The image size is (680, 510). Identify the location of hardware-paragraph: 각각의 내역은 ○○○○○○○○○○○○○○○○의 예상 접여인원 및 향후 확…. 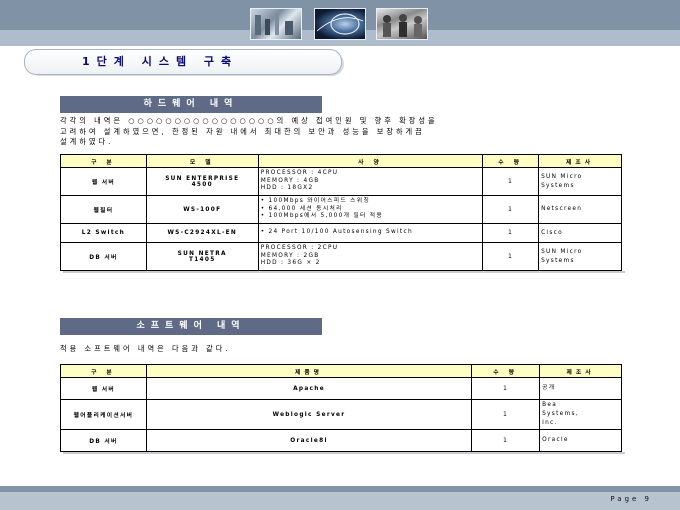
(340, 132).